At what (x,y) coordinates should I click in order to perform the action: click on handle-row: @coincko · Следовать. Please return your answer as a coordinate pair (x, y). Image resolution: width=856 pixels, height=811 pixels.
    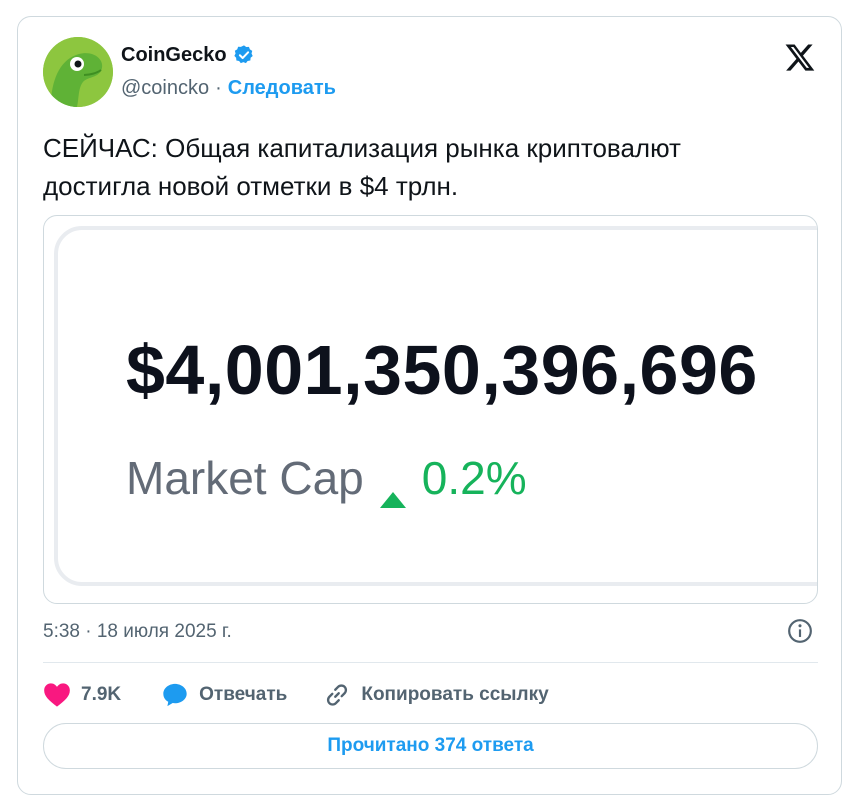
    Looking at the image, I should click on (228, 88).